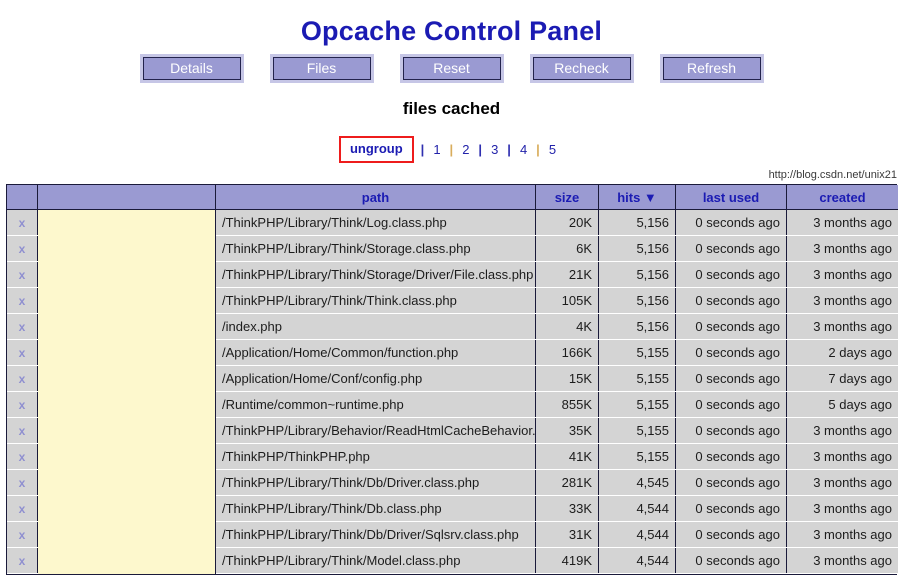 This screenshot has height=583, width=903. Describe the element at coordinates (581, 68) in the screenshot. I see `recheck-button: Recheck` at that location.